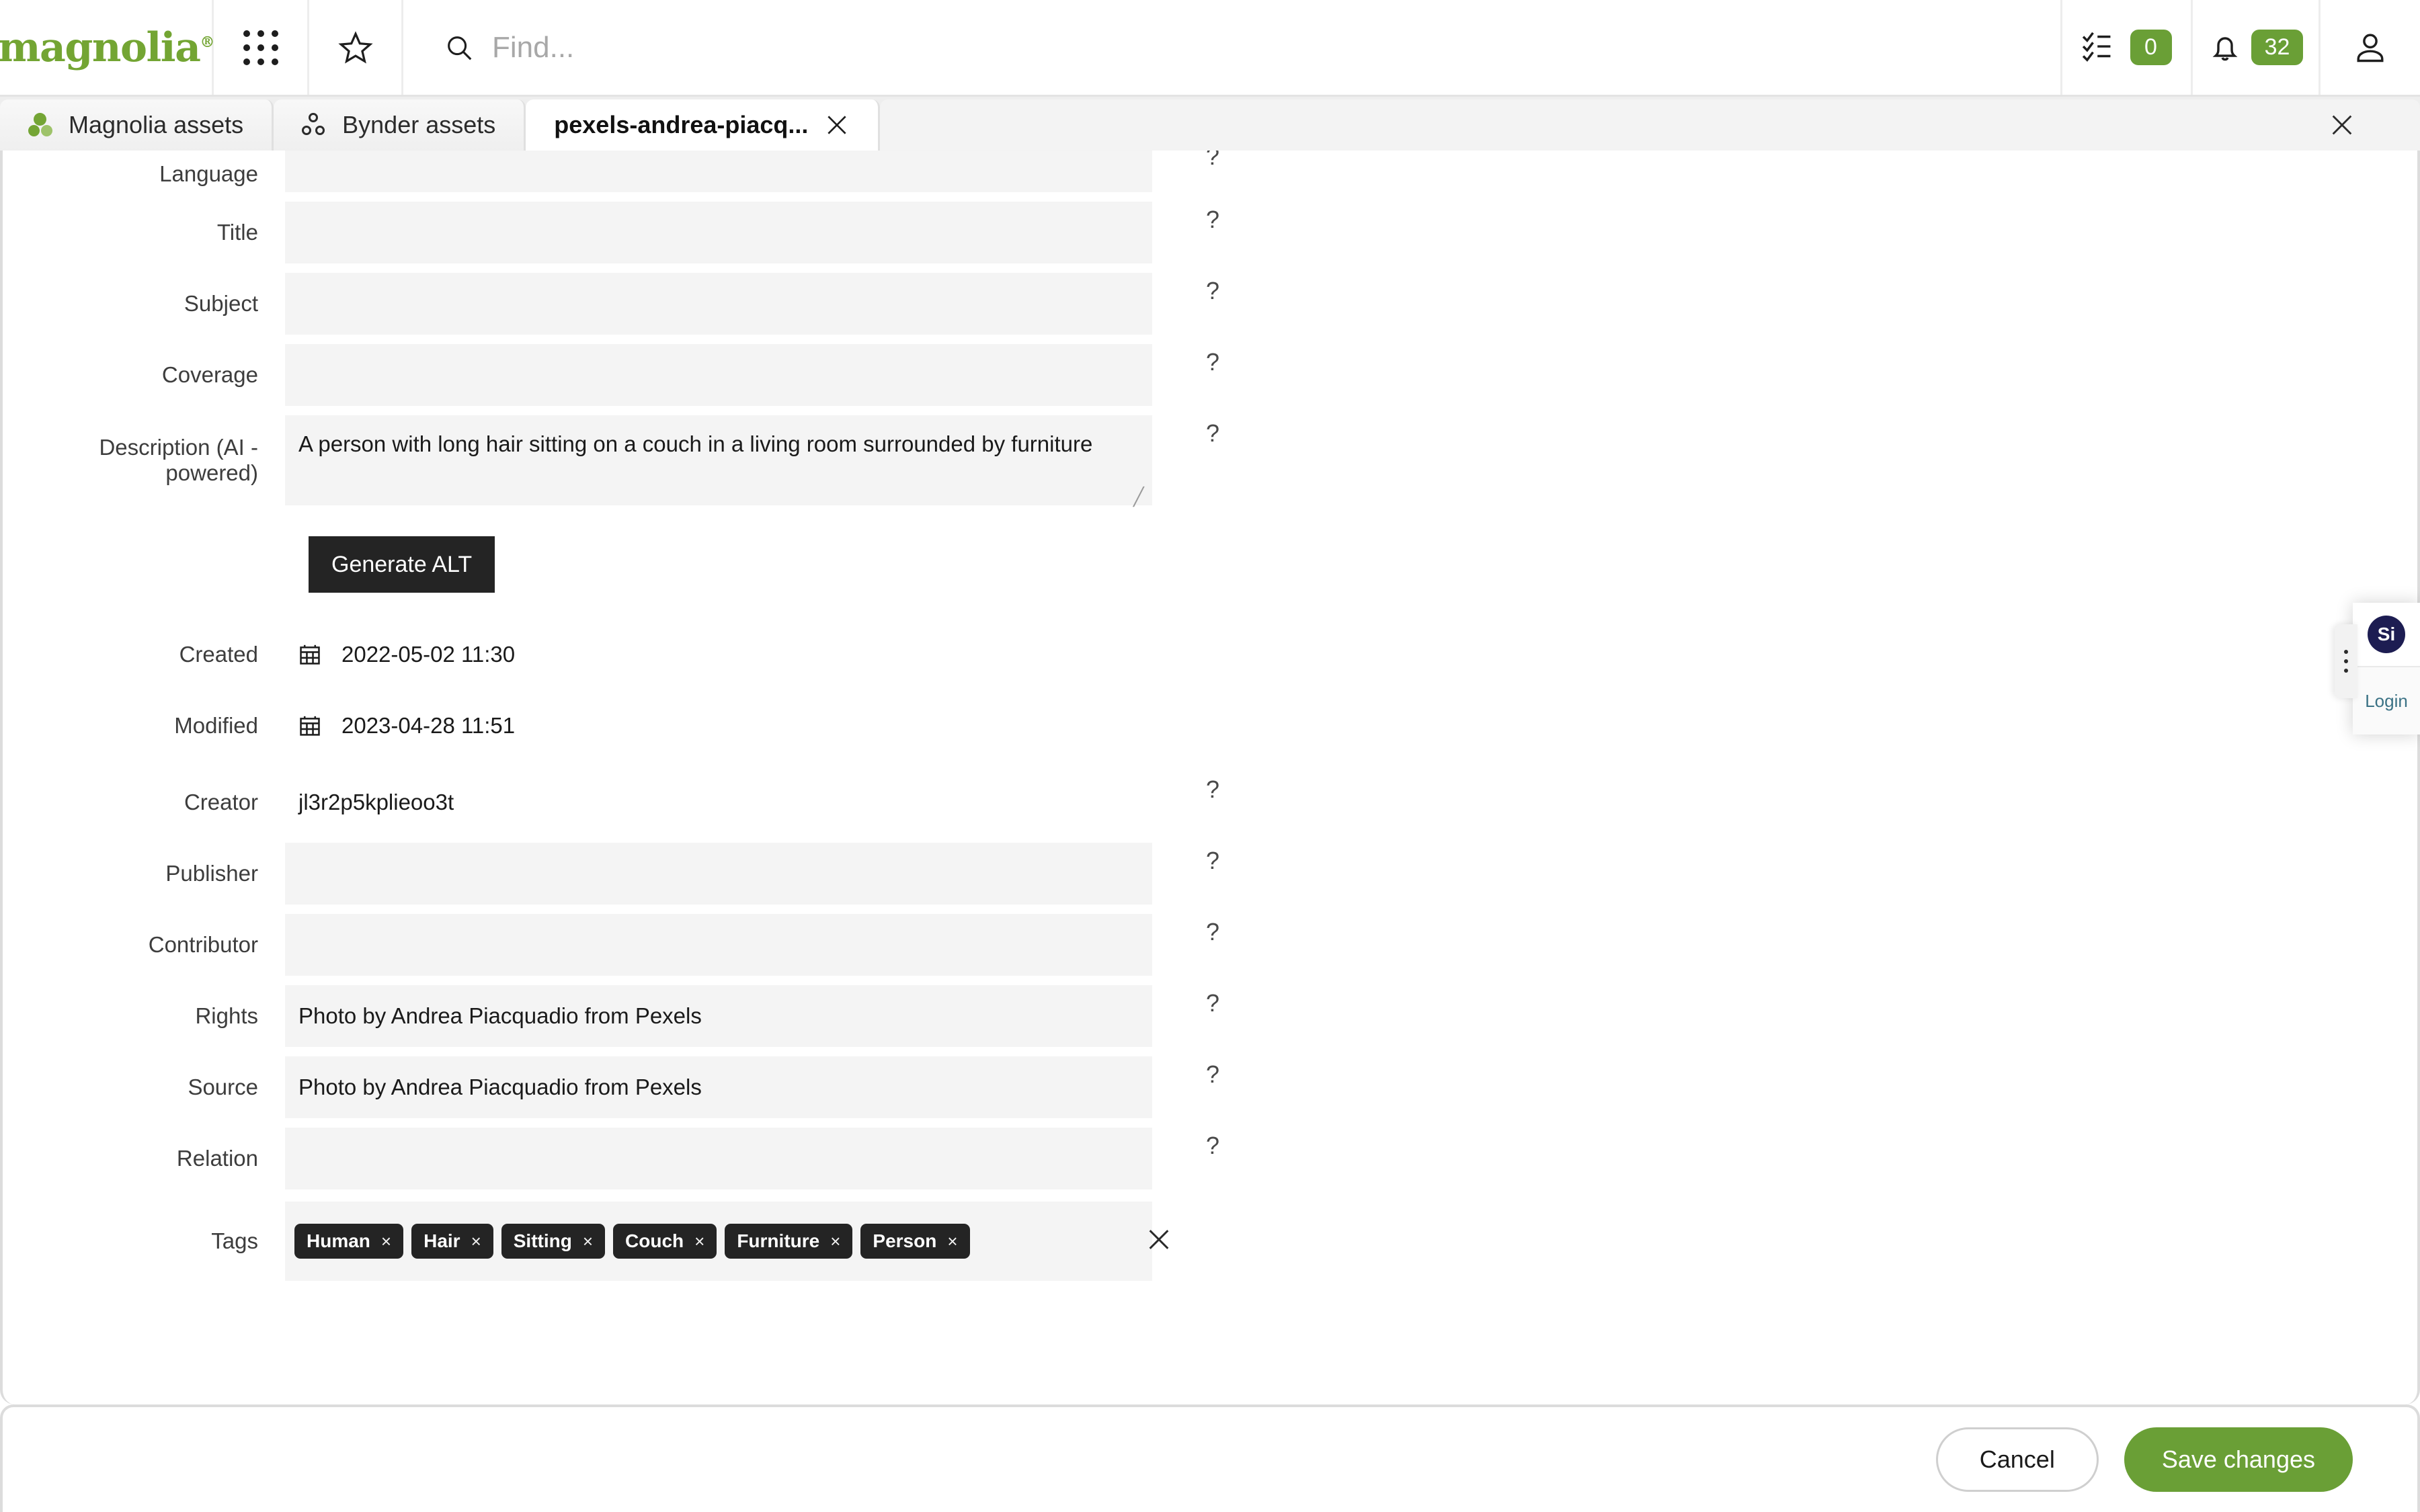 The image size is (2420, 1512). What do you see at coordinates (203, 945) in the screenshot?
I see `field-label: Contributor` at bounding box center [203, 945].